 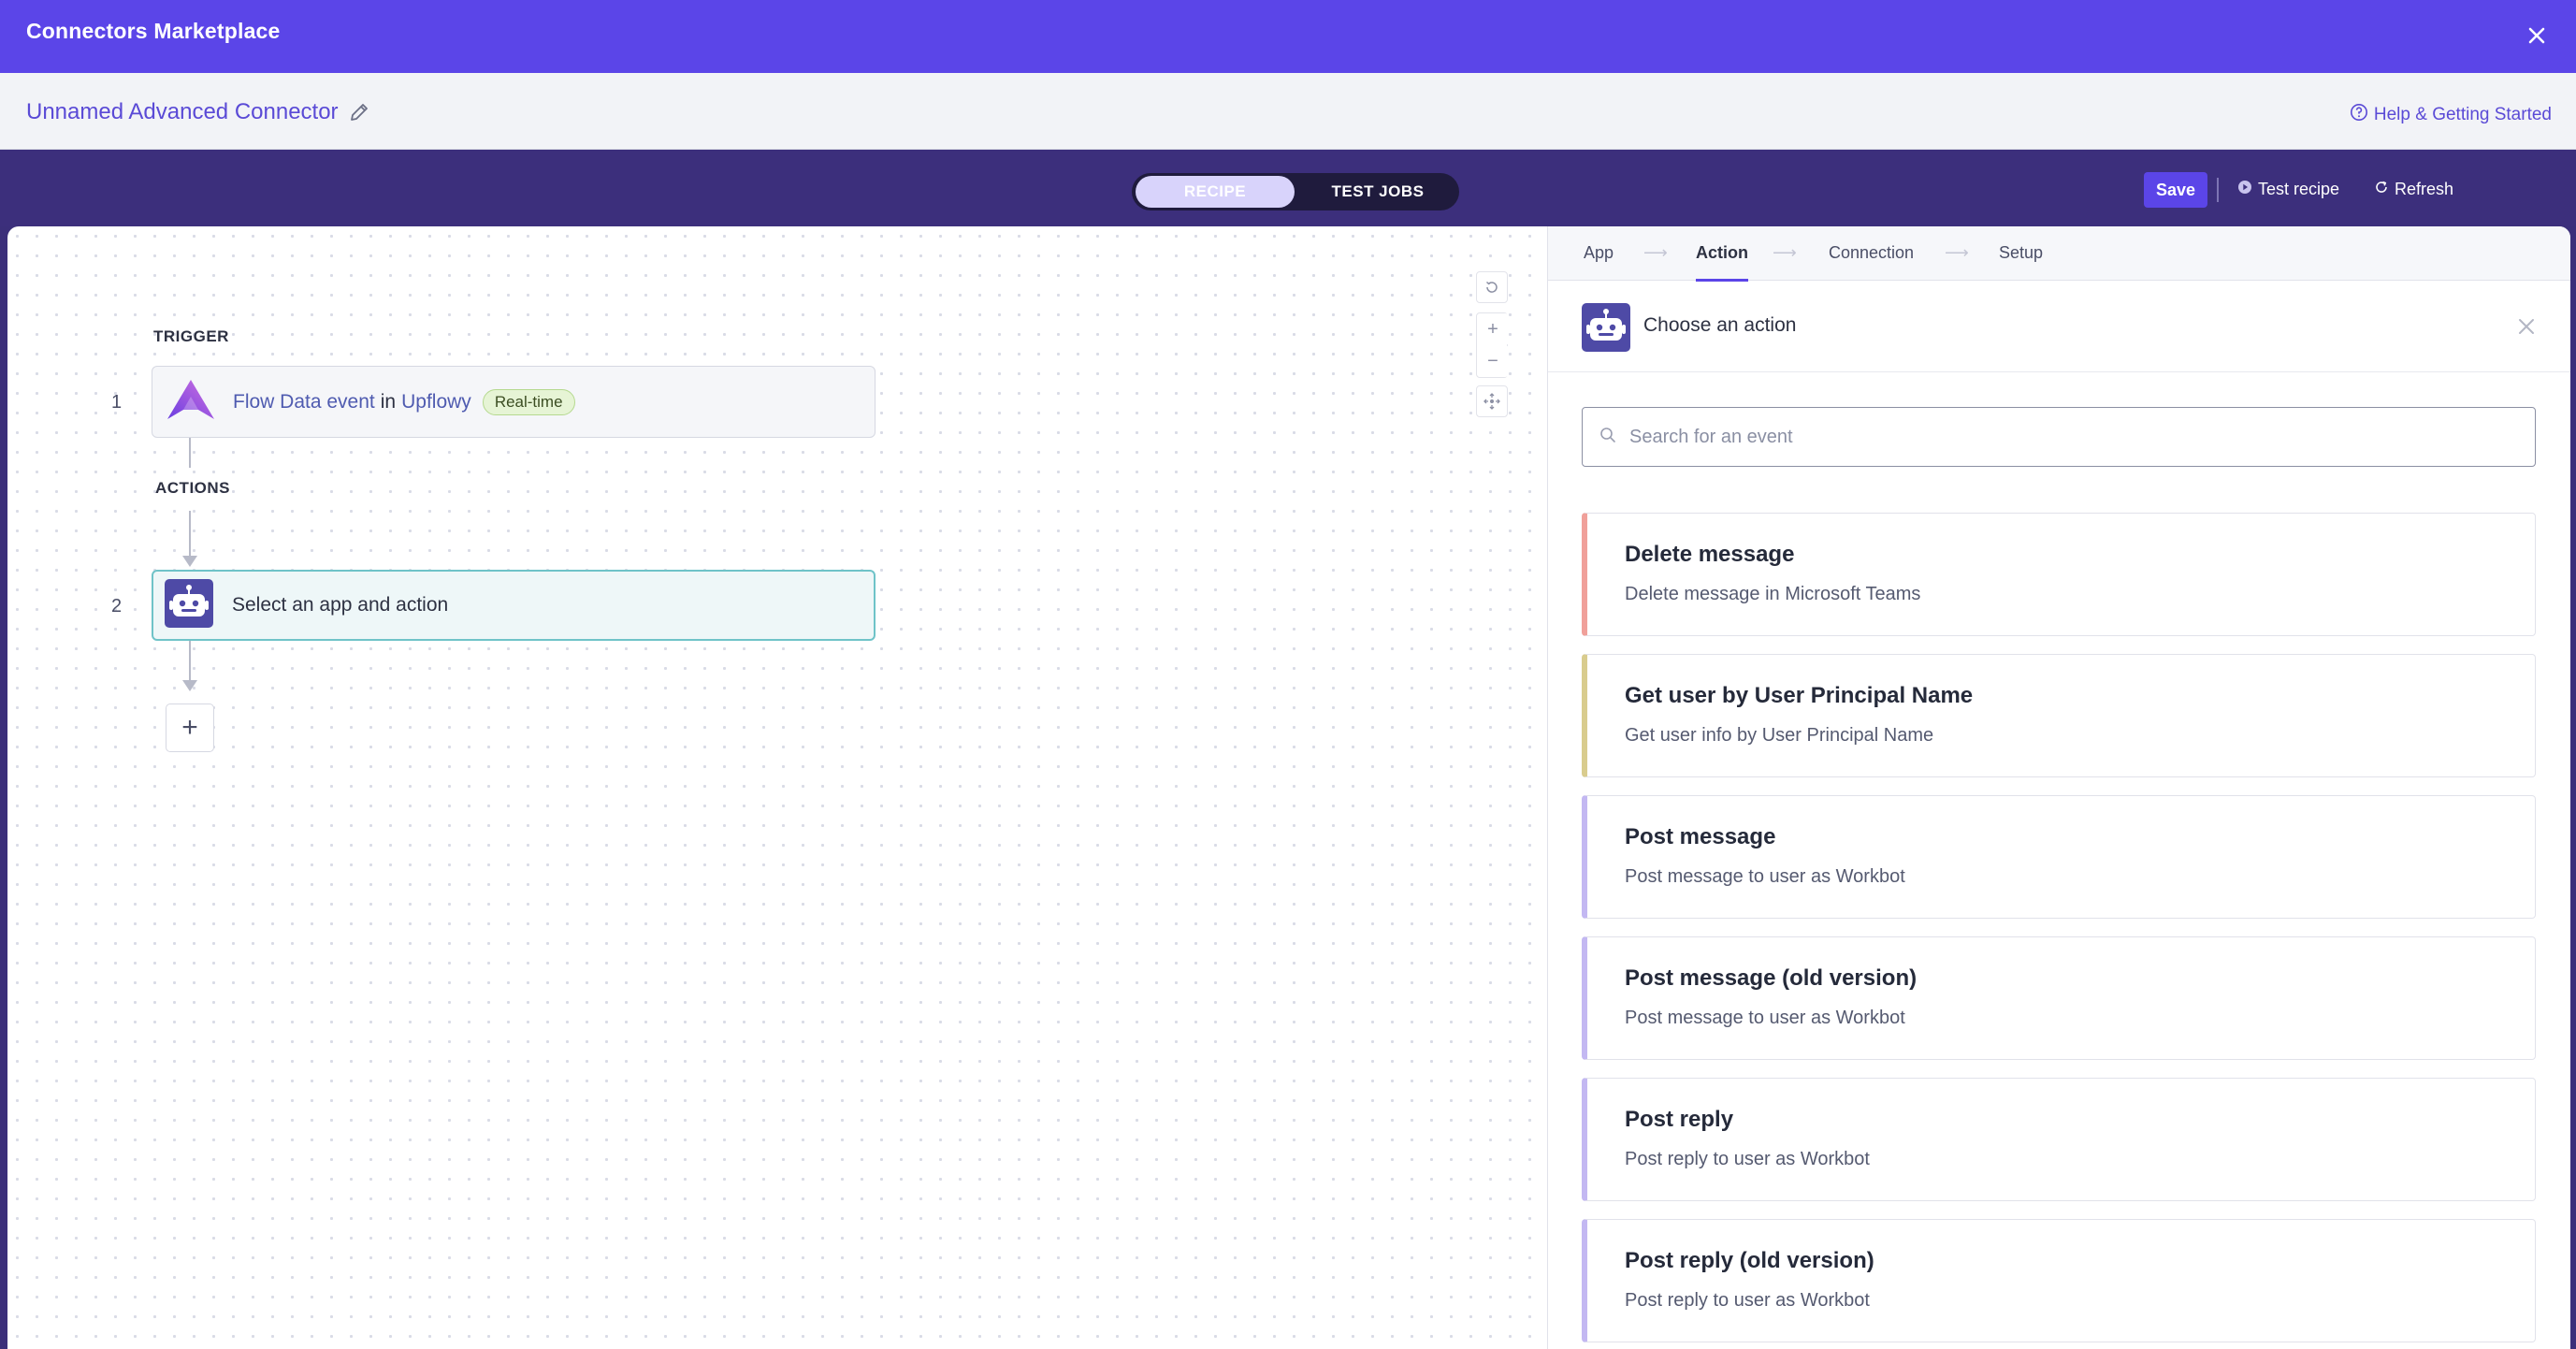 What do you see at coordinates (304, 402) in the screenshot?
I see `trigger-event-link: Flow Data event` at bounding box center [304, 402].